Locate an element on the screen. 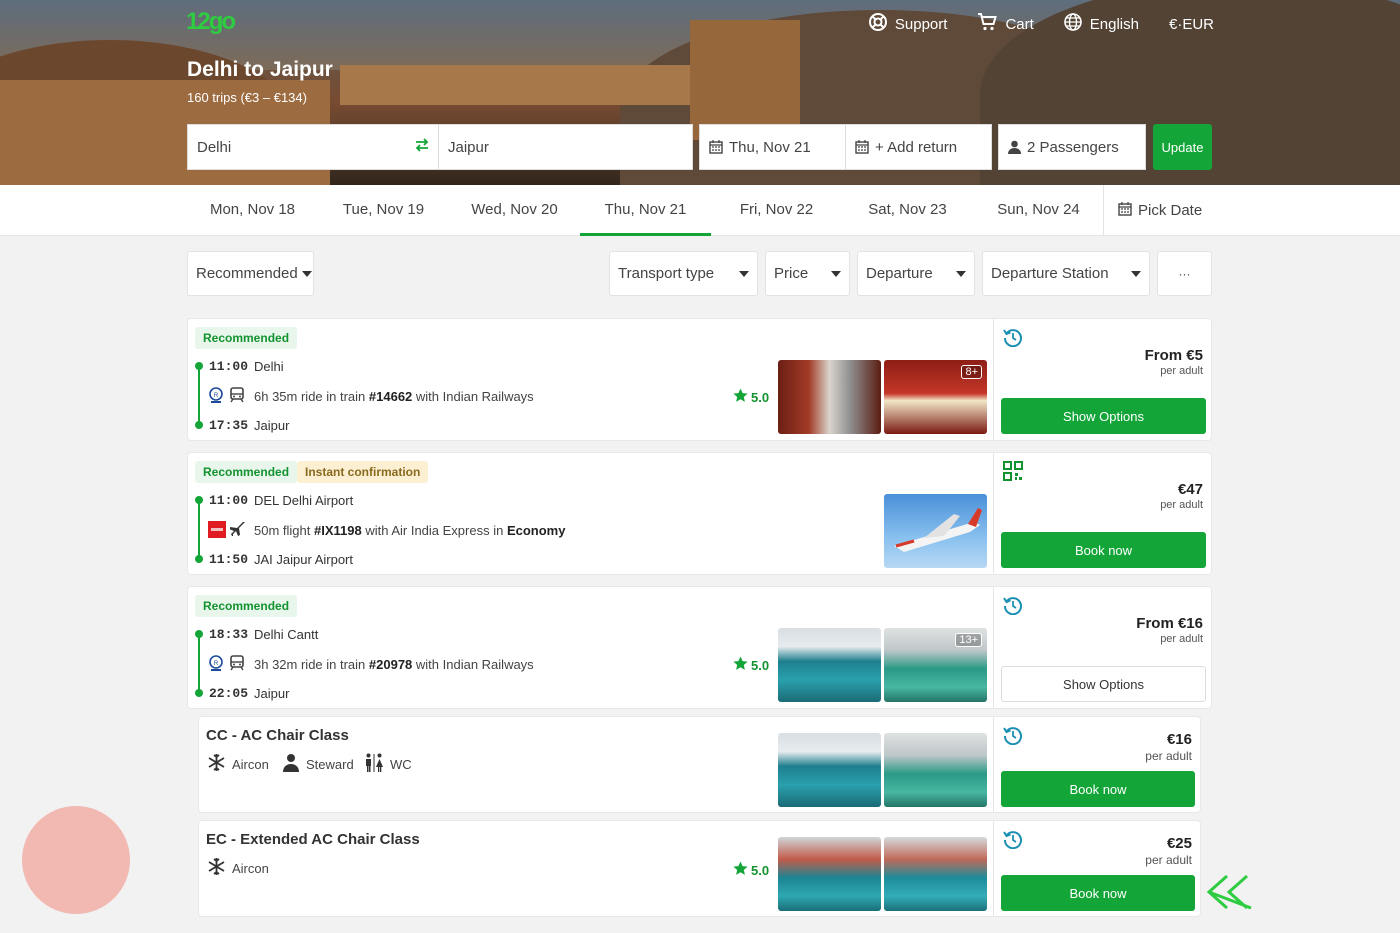 Image resolution: width=1400 pixels, height=933 pixels. cart-label: Cart is located at coordinates (1019, 24).